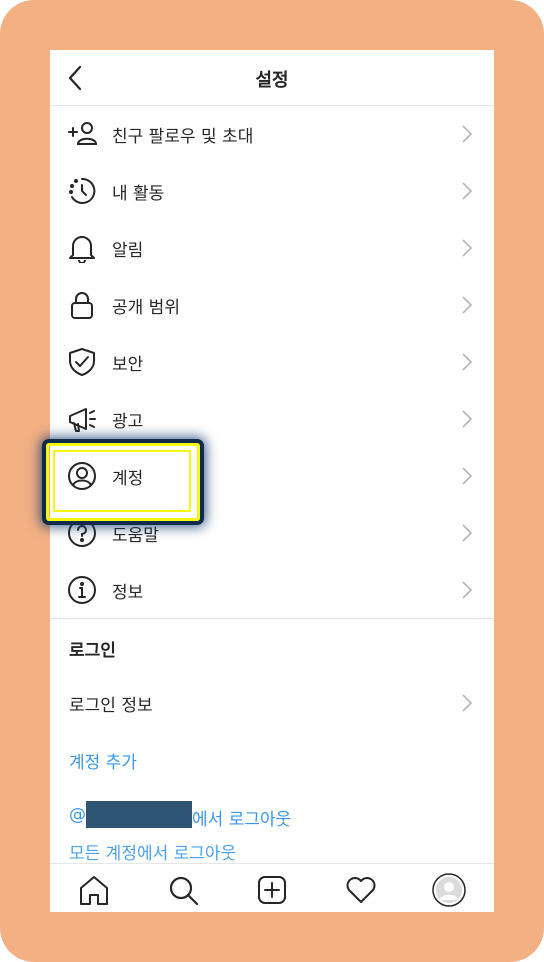  Describe the element at coordinates (82, 590) in the screenshot. I see `info-circle-icon` at that location.